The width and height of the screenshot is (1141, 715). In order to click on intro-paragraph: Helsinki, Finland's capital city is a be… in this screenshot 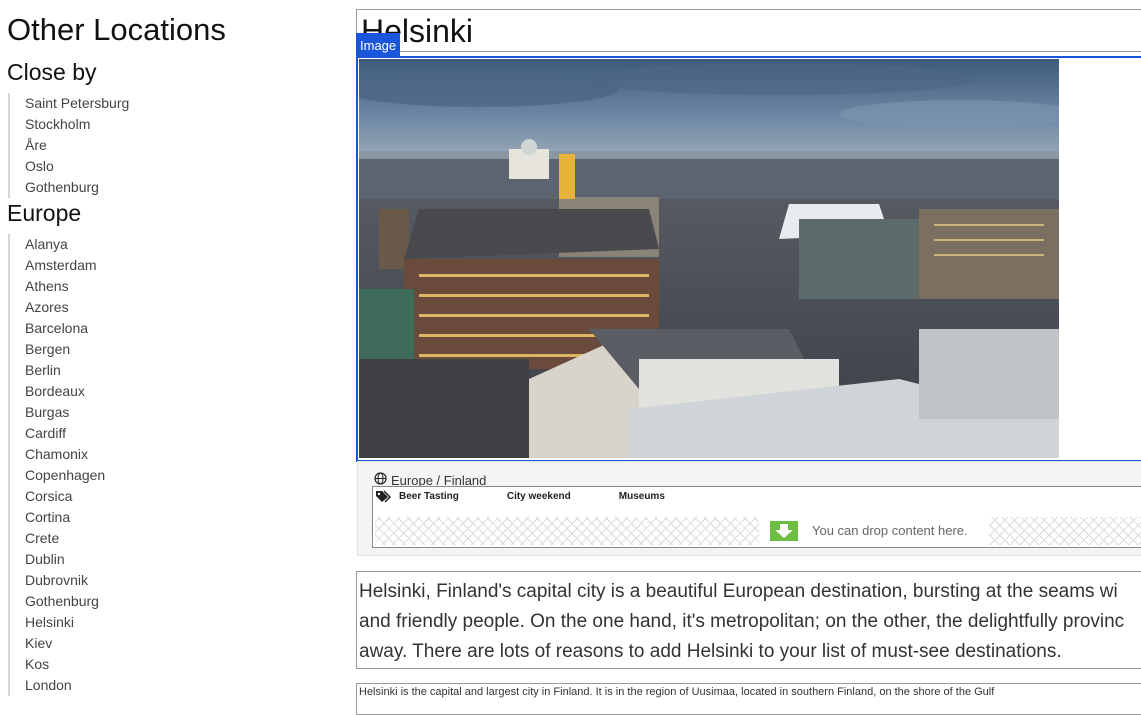, I will do `click(748, 620)`.